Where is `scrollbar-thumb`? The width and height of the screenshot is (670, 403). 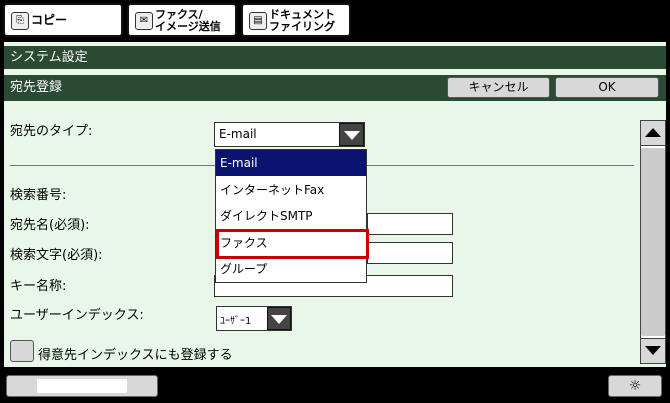
scrollbar-thumb is located at coordinates (653, 242).